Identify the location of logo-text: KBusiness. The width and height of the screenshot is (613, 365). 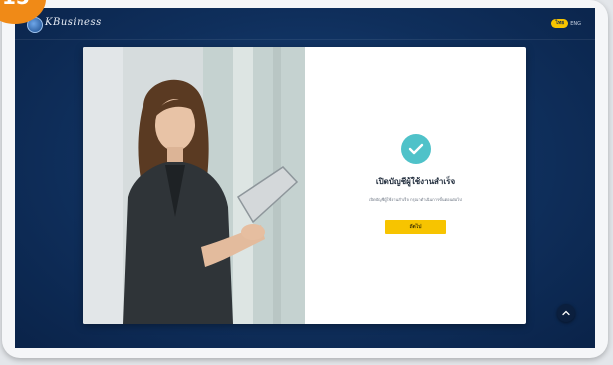
(73, 22).